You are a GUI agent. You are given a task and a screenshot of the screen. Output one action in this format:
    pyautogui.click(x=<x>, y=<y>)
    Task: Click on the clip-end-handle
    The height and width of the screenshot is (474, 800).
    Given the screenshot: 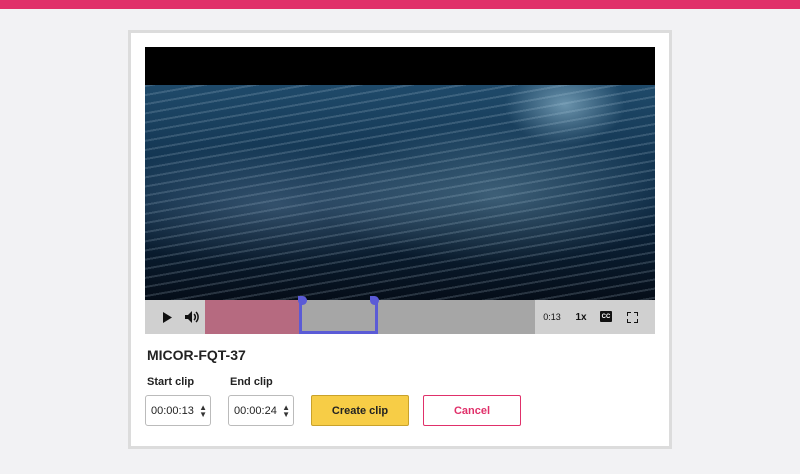 What is the action you would take?
    pyautogui.click(x=374, y=300)
    